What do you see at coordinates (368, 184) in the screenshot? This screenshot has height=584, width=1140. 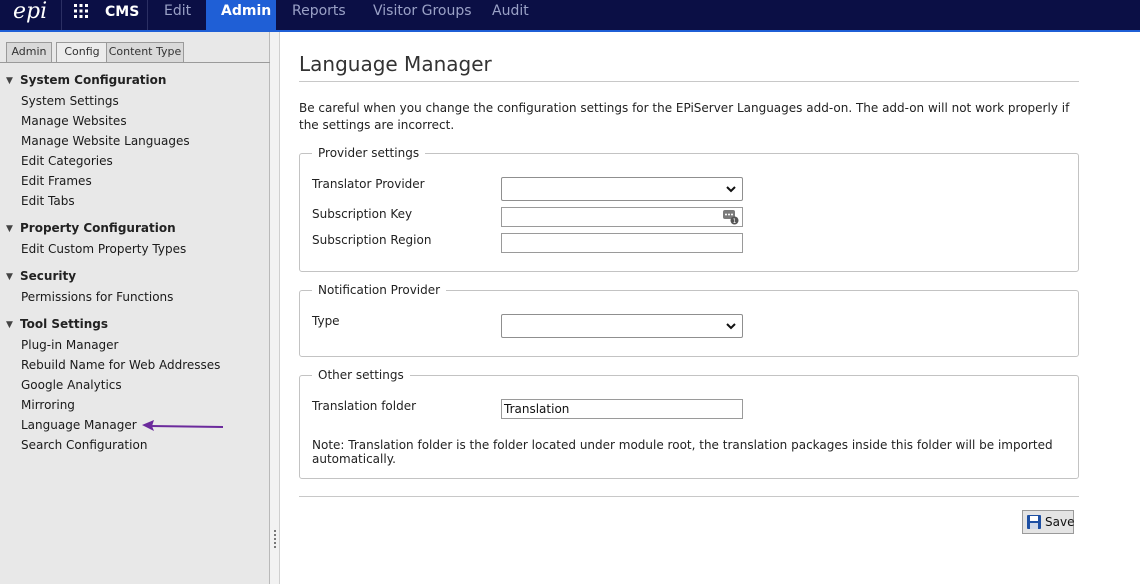 I see `translator-provider-label: Translator Provider` at bounding box center [368, 184].